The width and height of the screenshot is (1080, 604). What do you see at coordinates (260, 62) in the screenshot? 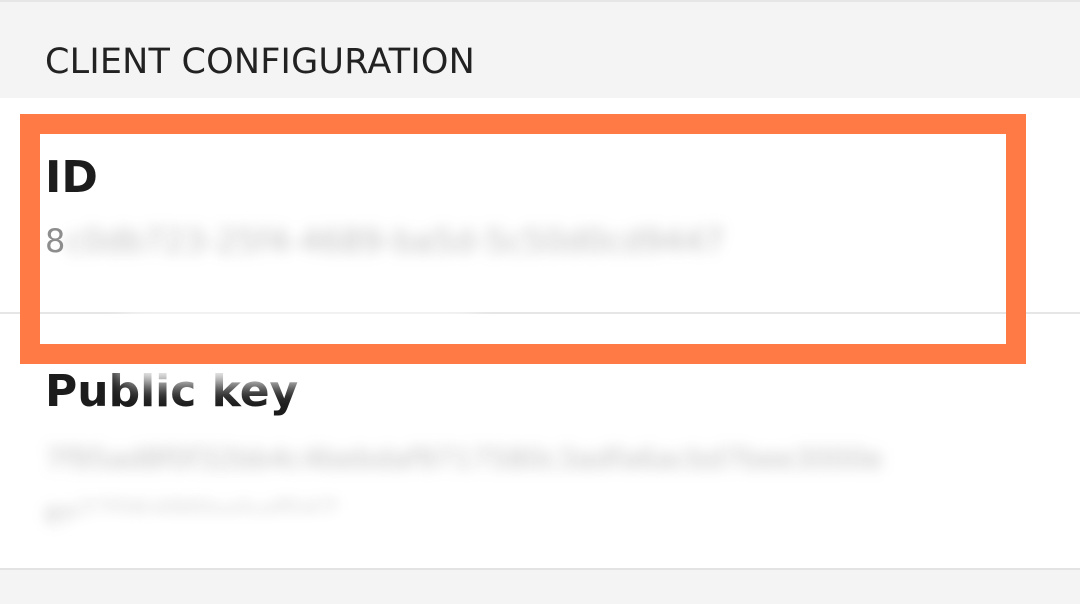
I see `section-title: CLIENT CONFIGURATION` at bounding box center [260, 62].